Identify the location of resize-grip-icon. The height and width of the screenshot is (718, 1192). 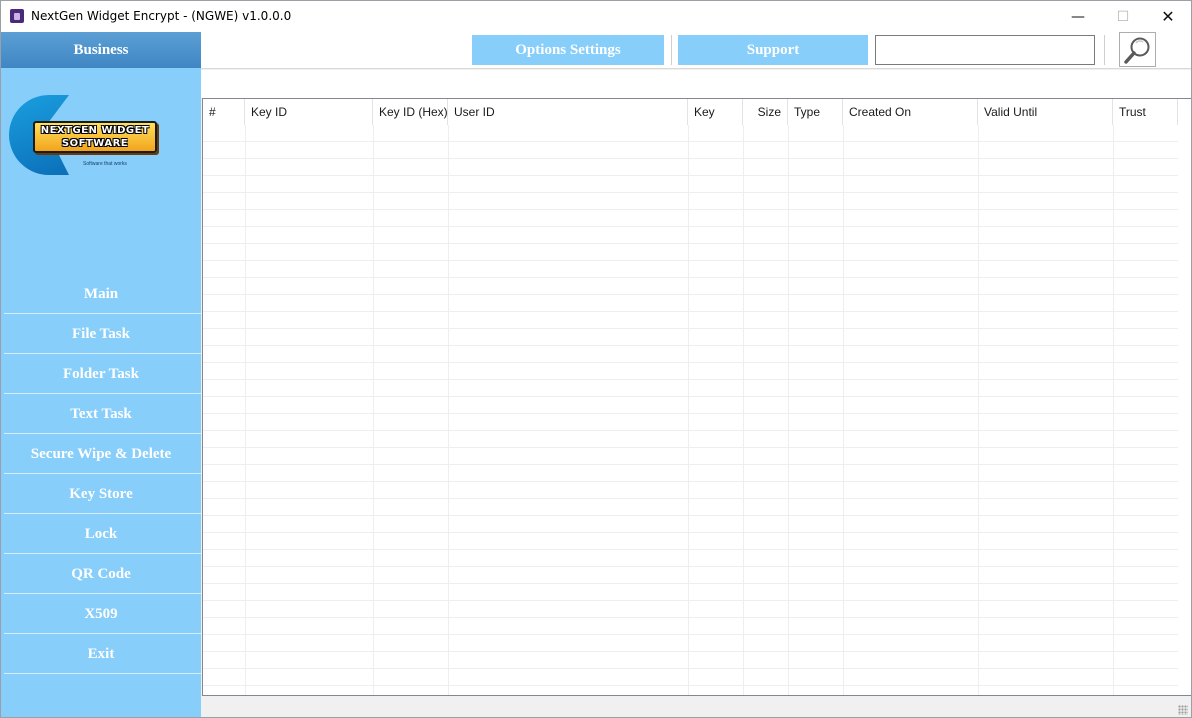
(1183, 710).